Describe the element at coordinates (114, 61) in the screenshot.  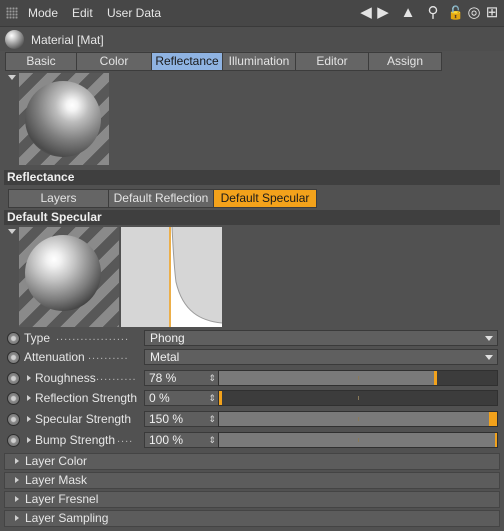
I see `tab-color: Color` at that location.